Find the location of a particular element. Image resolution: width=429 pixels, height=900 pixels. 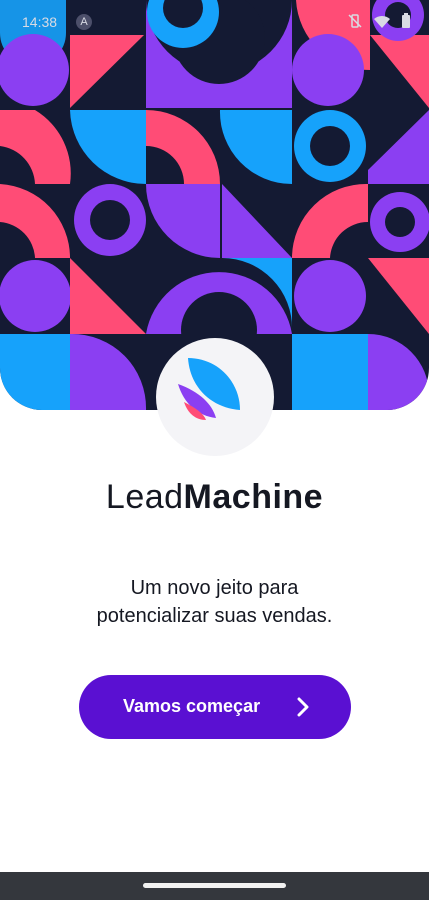

chevron-right-icon is located at coordinates (303, 707).